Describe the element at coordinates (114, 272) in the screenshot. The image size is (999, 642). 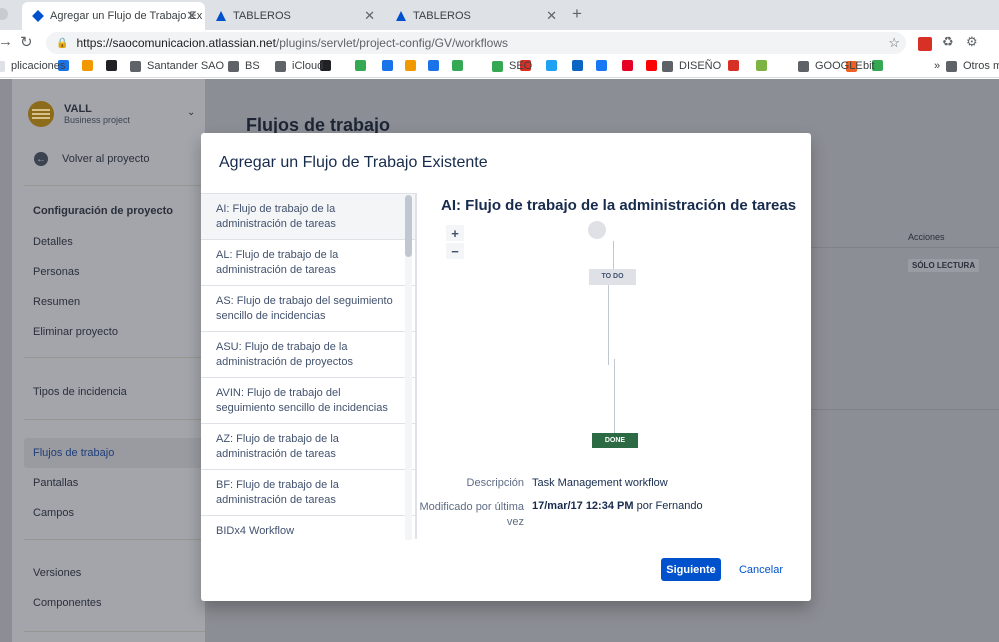
I see `sidebar-item-personas: Personas` at that location.